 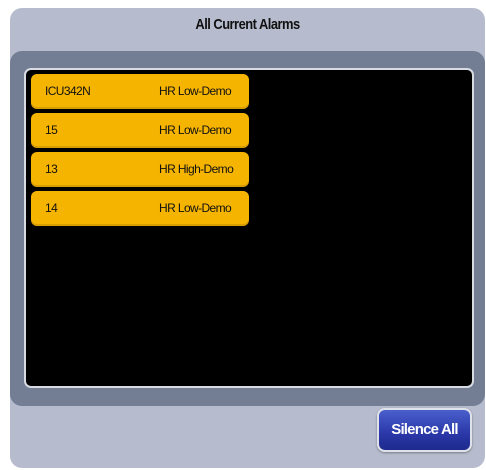 What do you see at coordinates (424, 430) in the screenshot?
I see `silence-all-button: Silence All` at bounding box center [424, 430].